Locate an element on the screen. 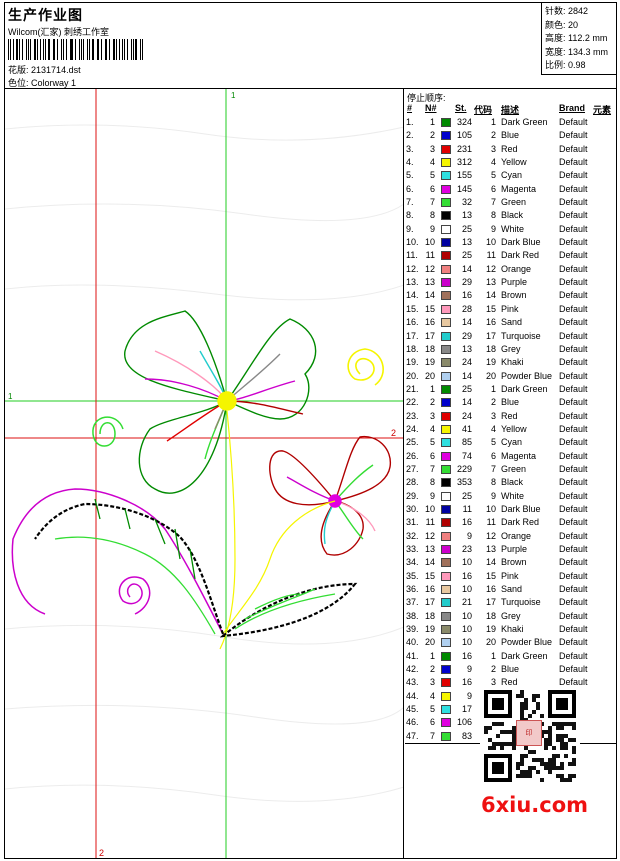 The height and width of the screenshot is (861, 620). table-row: 28. 8 353 8 Black Default is located at coordinates (510, 482).